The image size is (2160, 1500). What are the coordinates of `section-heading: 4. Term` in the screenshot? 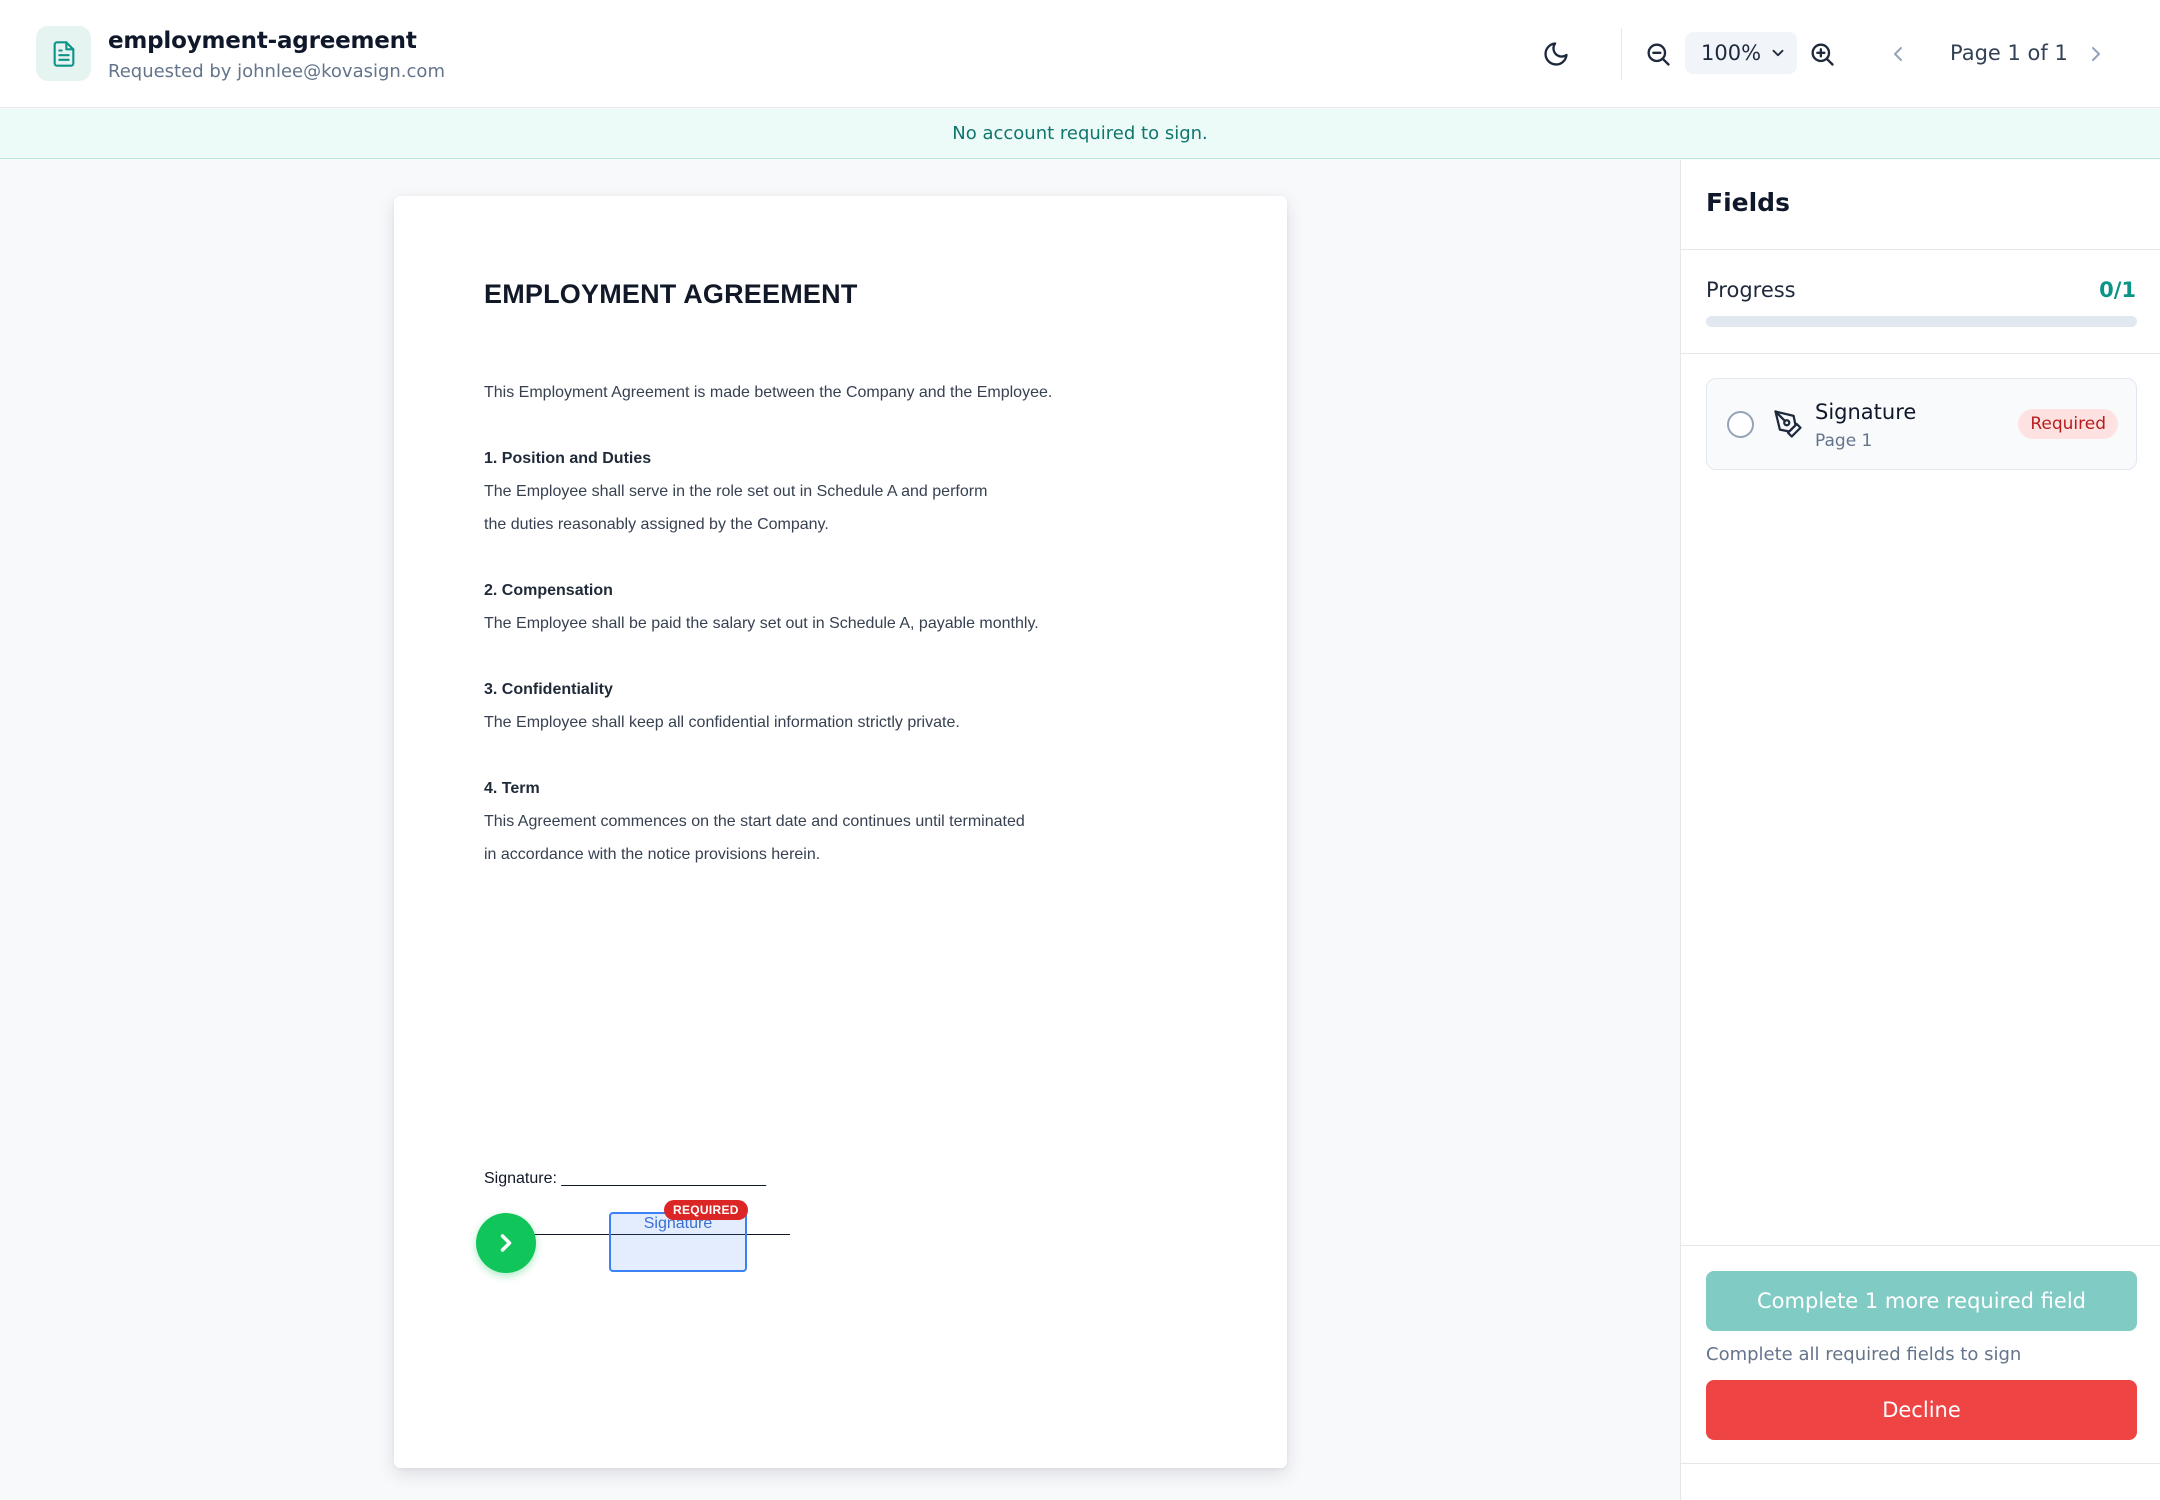 It's located at (512, 788).